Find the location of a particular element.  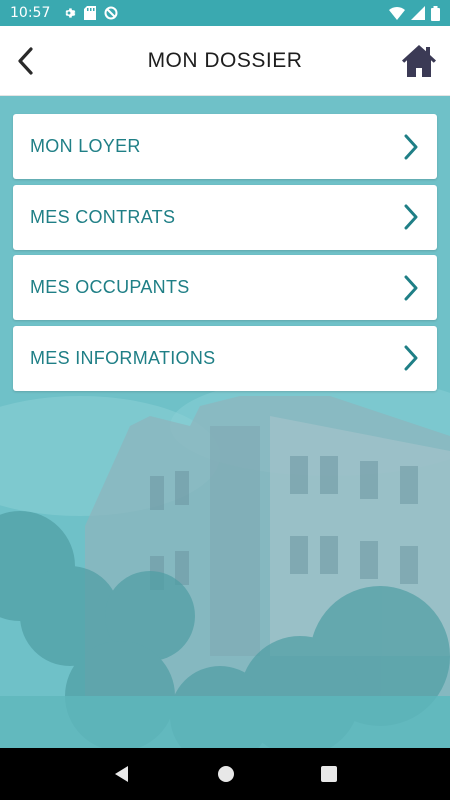

home-icon is located at coordinates (419, 61).